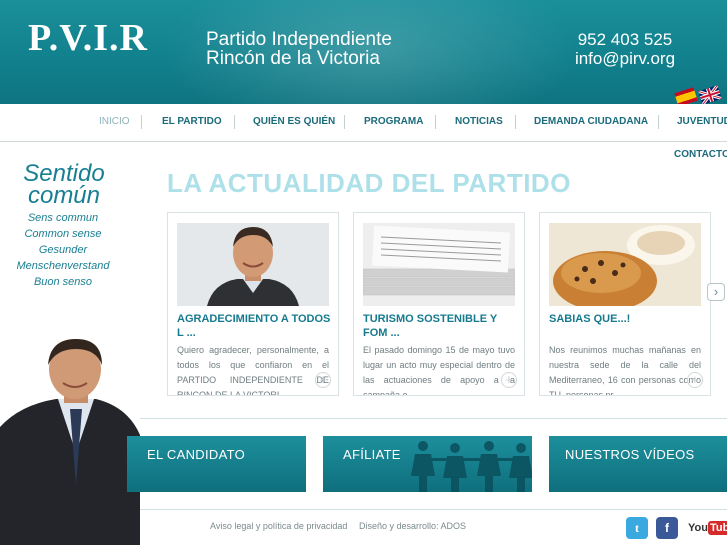 The image size is (727, 545). Describe the element at coordinates (686, 95) in the screenshot. I see `spanish-flag-icon` at that location.